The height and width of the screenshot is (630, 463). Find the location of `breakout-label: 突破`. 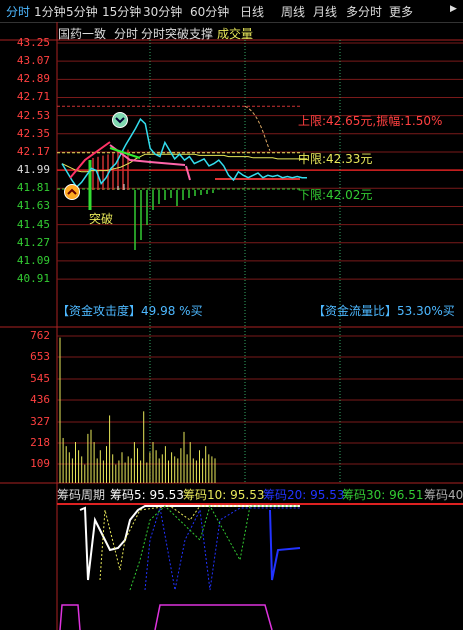

breakout-label: 突破 is located at coordinates (101, 219).